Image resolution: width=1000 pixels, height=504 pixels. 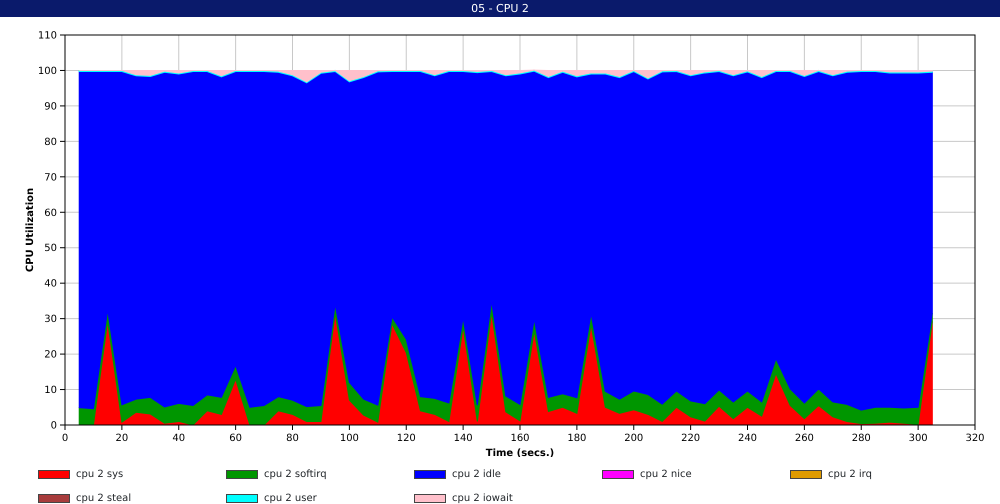 What do you see at coordinates (975, 438) in the screenshot?
I see `tick-label: 320` at bounding box center [975, 438].